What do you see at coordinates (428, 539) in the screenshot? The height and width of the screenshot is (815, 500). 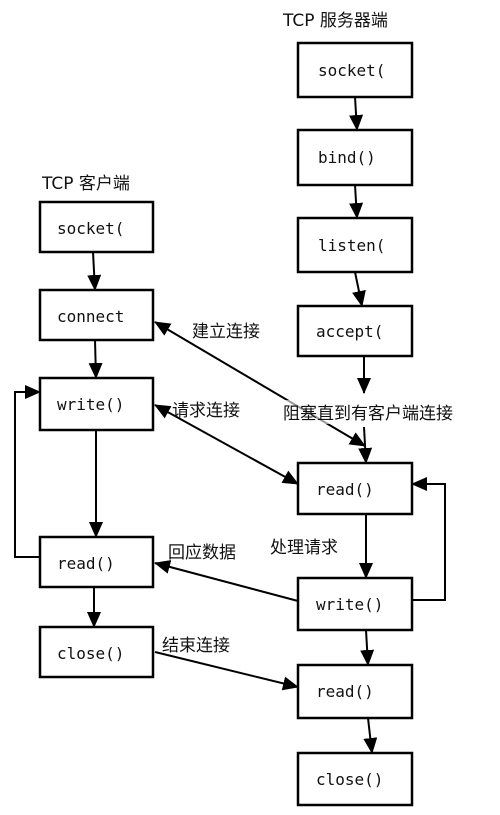 I see `server-loop-arrow` at bounding box center [428, 539].